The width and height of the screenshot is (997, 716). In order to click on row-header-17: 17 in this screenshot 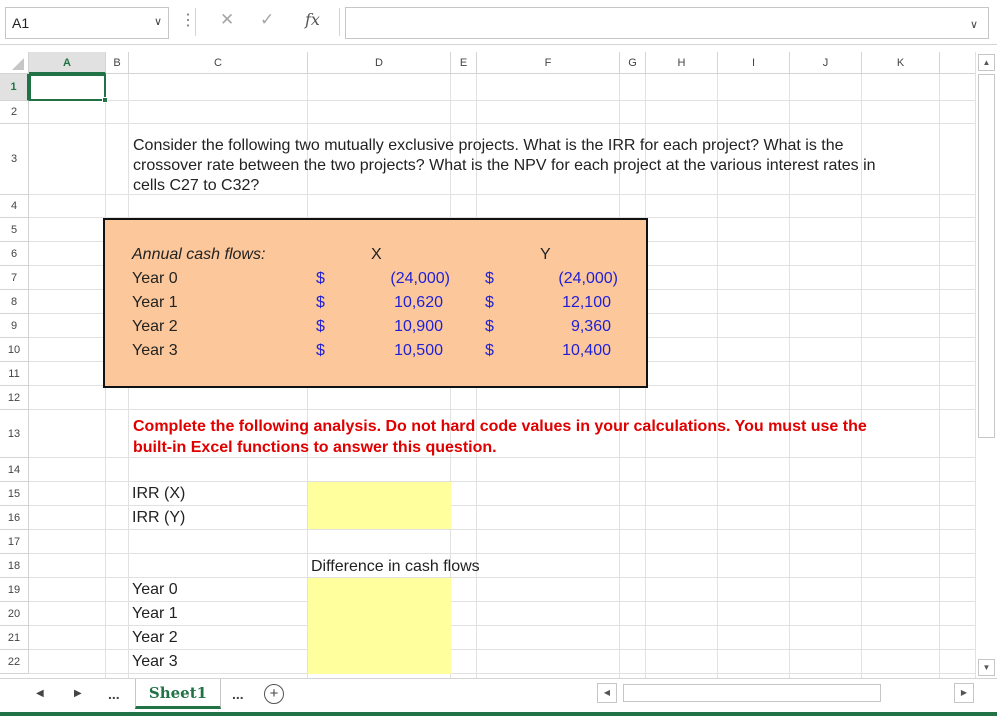, I will do `click(14, 542)`.